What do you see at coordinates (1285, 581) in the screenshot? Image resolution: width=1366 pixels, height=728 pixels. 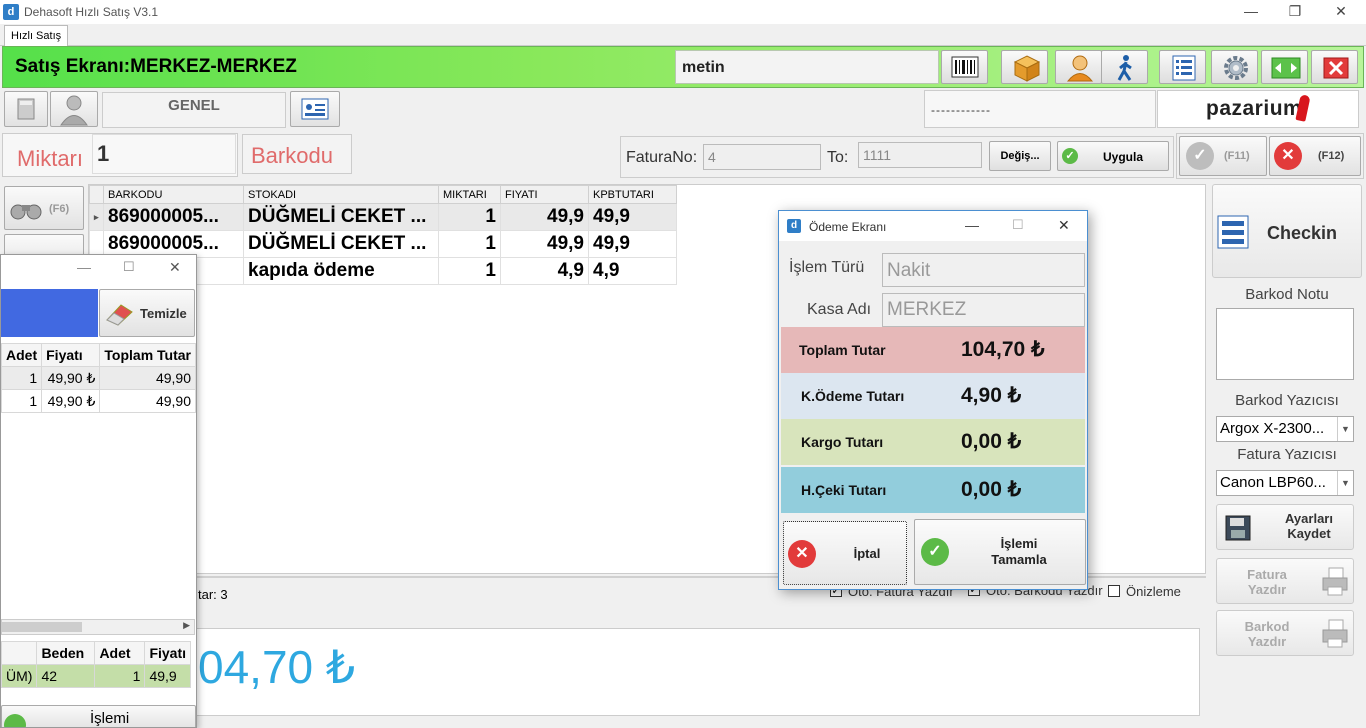 I see `print-invoice-button: Fatura Yazdır` at bounding box center [1285, 581].